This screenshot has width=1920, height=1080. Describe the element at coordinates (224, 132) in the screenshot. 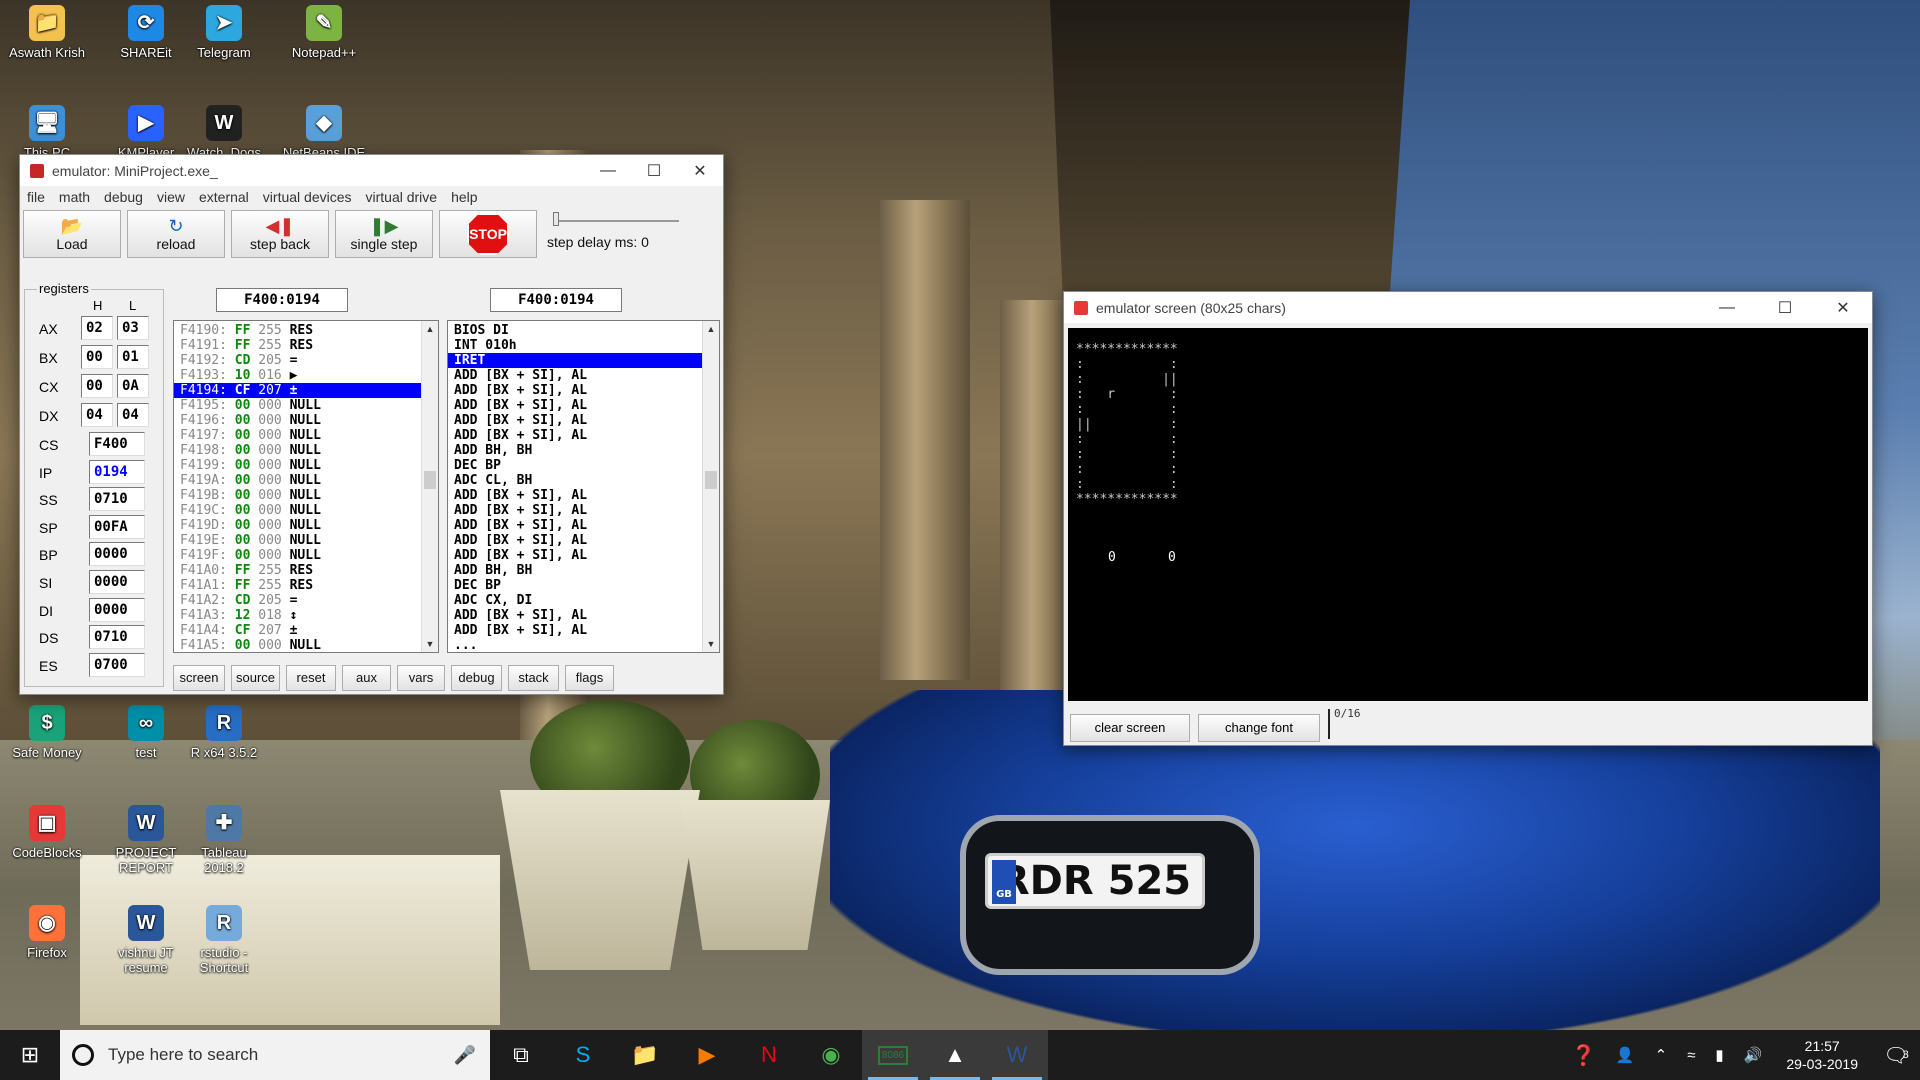

I see `desktop-icon: W Watch_Dogs` at that location.